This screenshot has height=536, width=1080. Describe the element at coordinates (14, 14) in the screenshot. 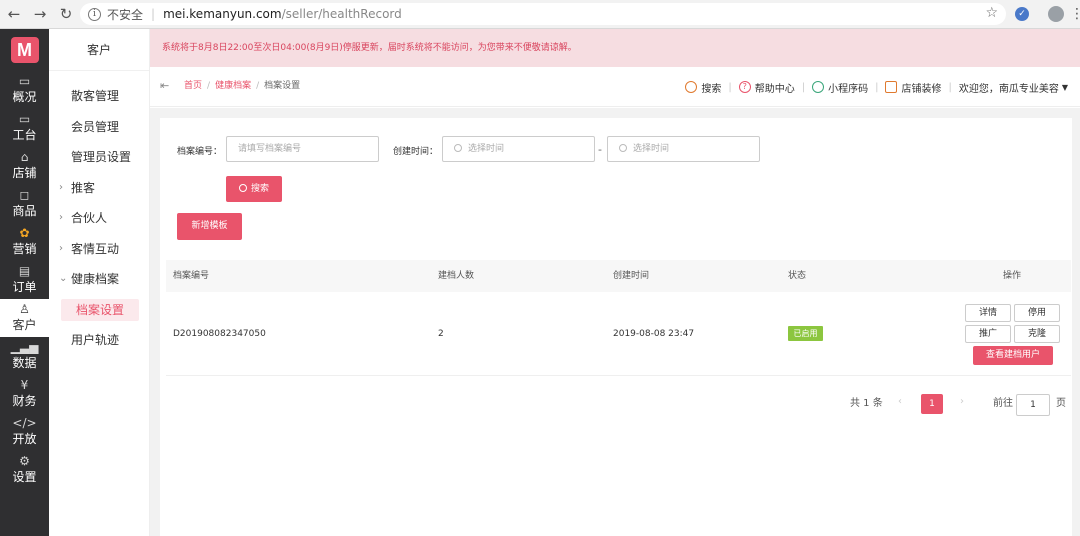

I see `back-icon: ←` at that location.